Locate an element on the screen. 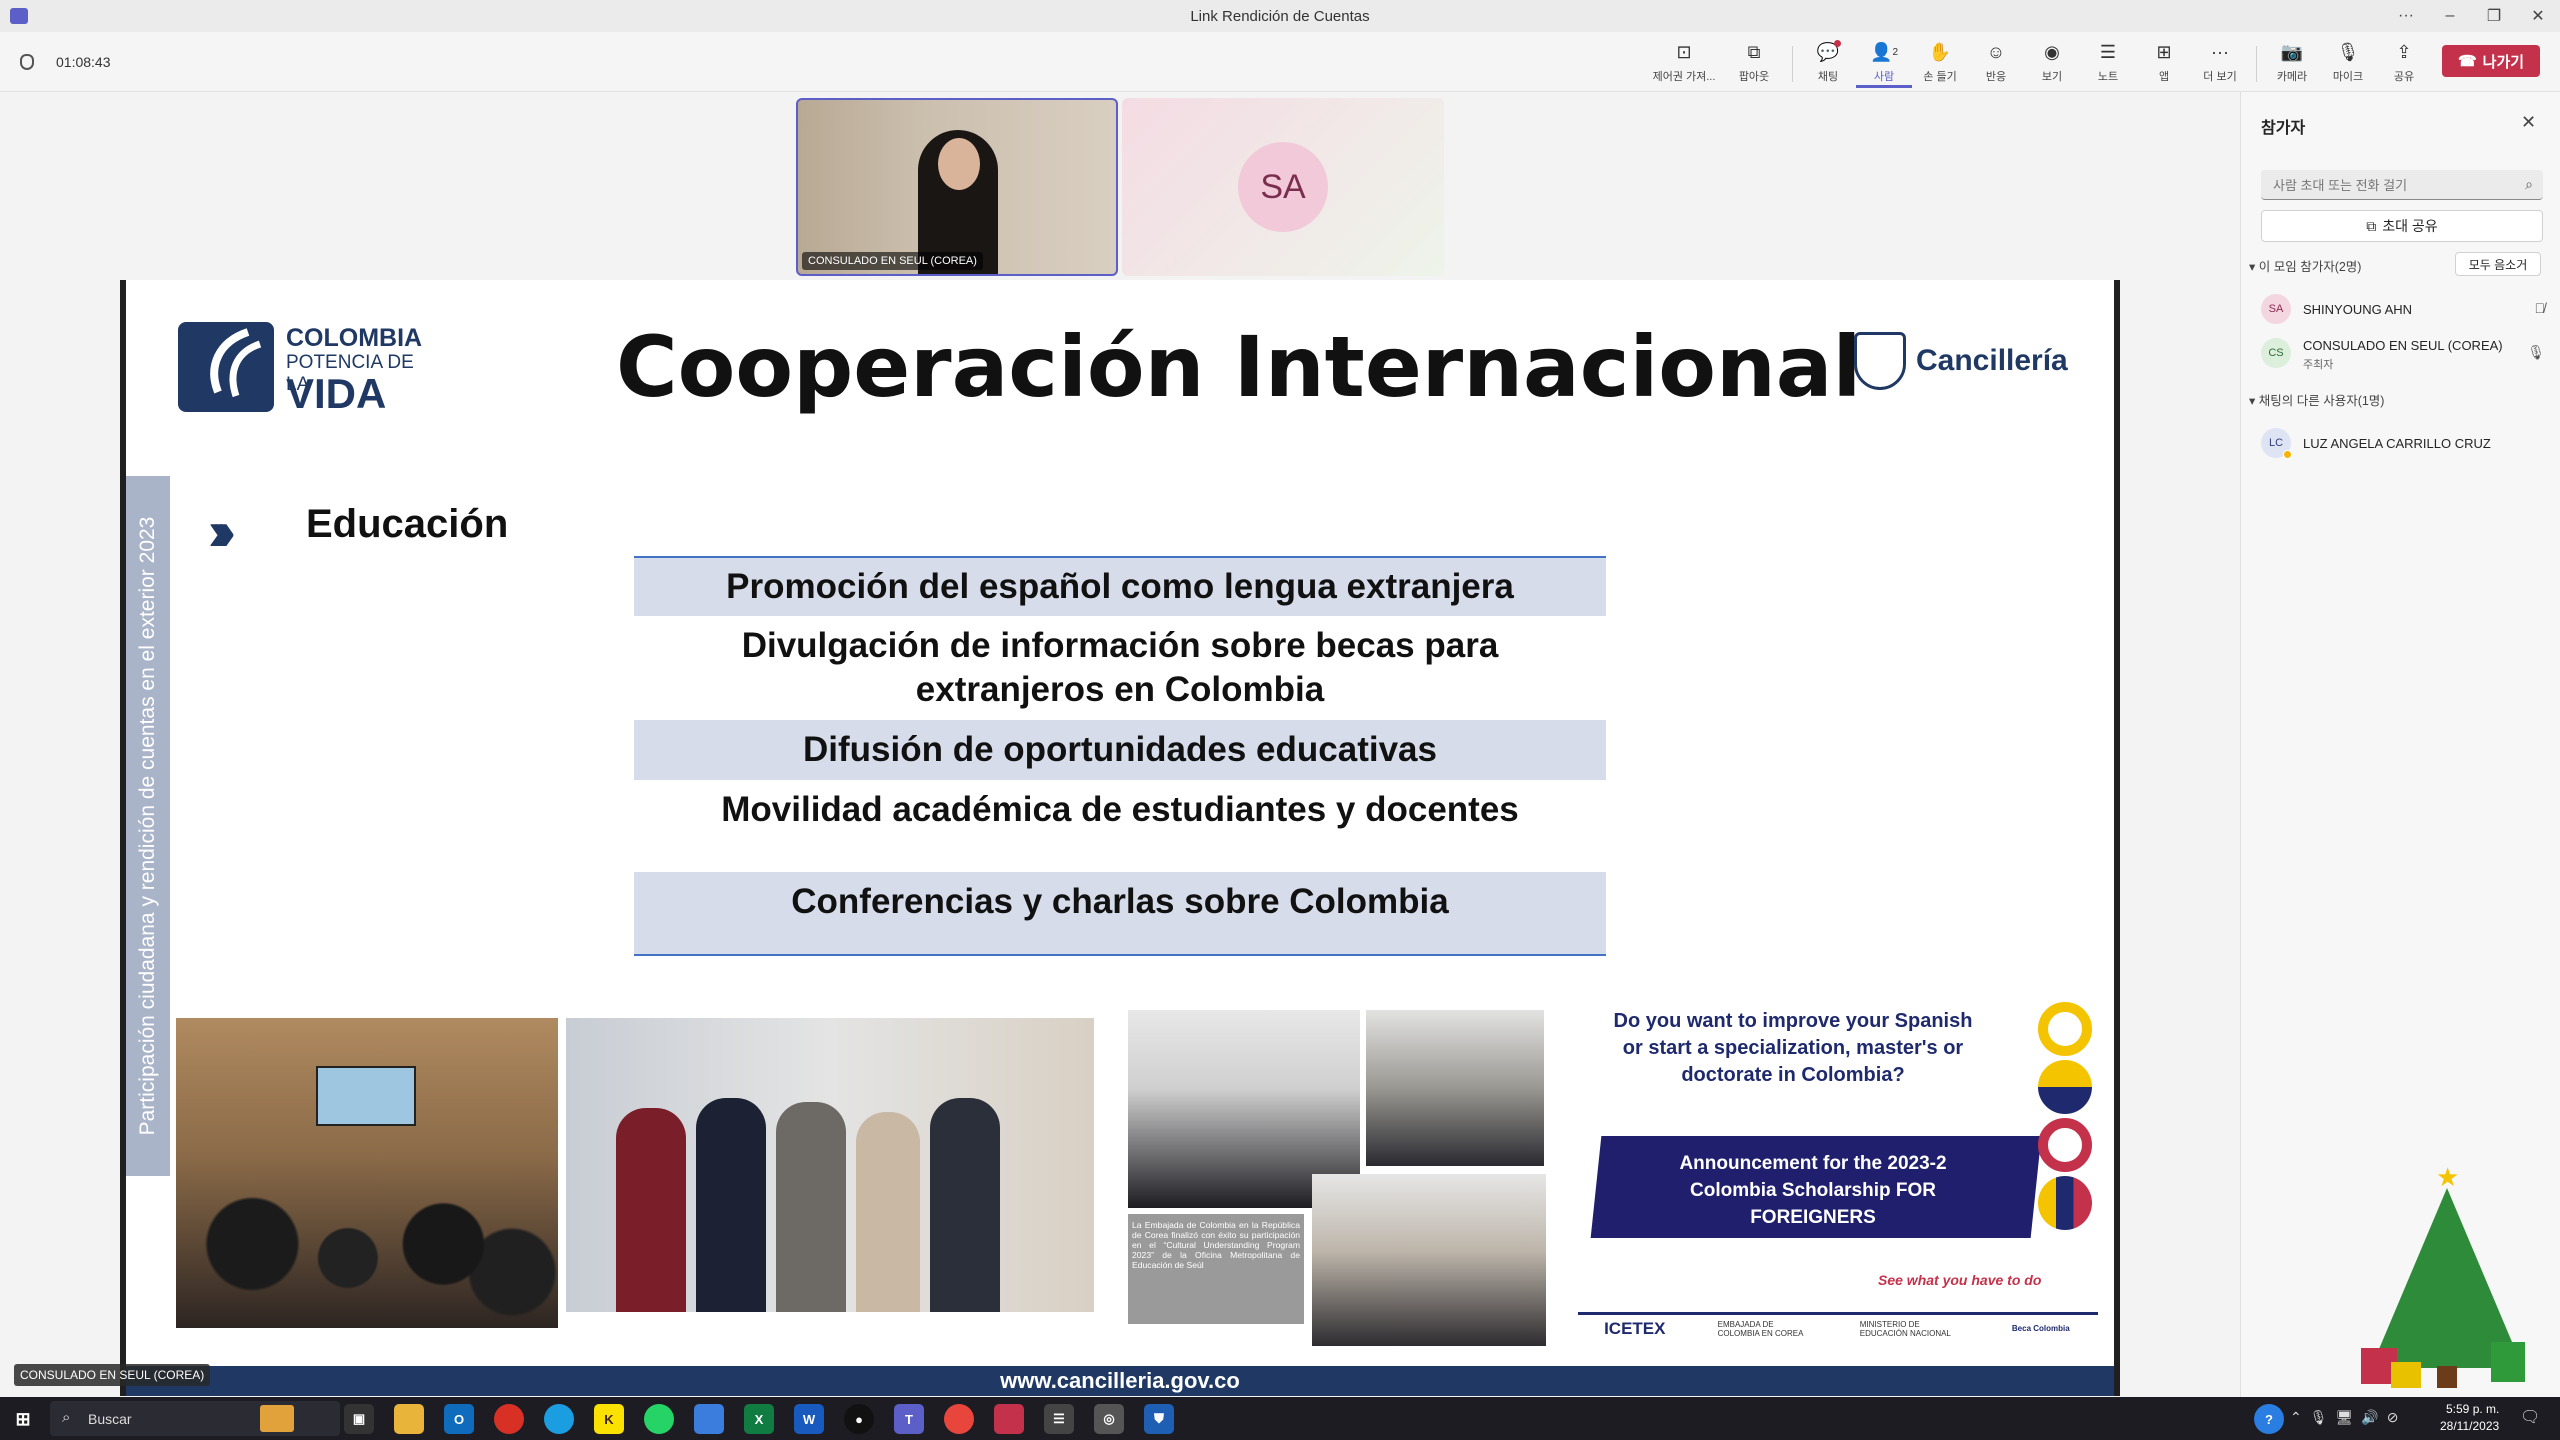 The height and width of the screenshot is (1440, 2560). photo-lecture is located at coordinates (367, 1173).